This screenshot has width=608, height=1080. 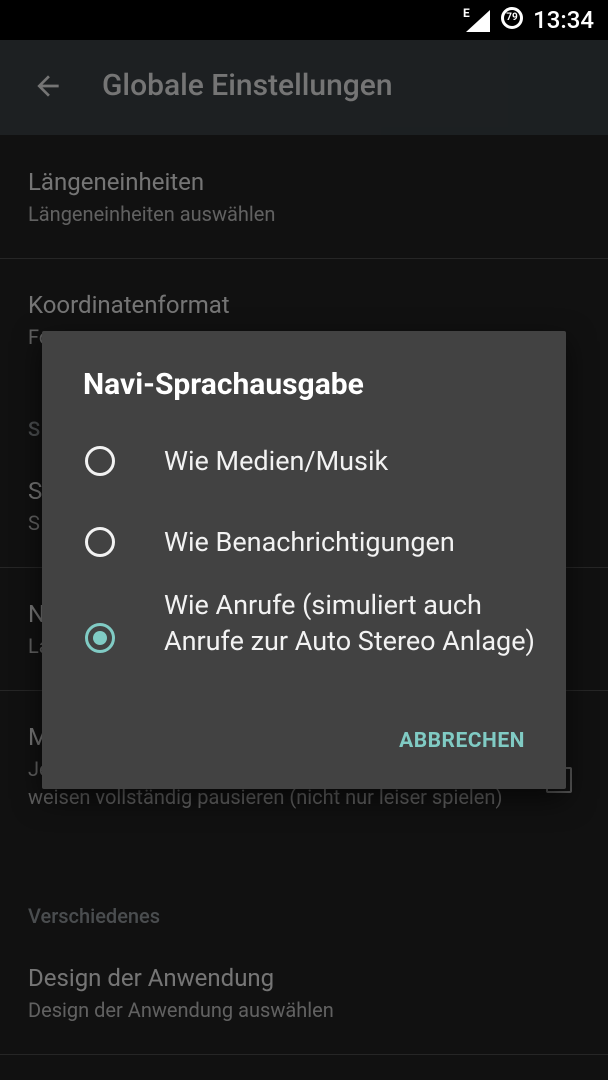 What do you see at coordinates (129, 305) in the screenshot?
I see `pref-title: Koordinatenformat` at bounding box center [129, 305].